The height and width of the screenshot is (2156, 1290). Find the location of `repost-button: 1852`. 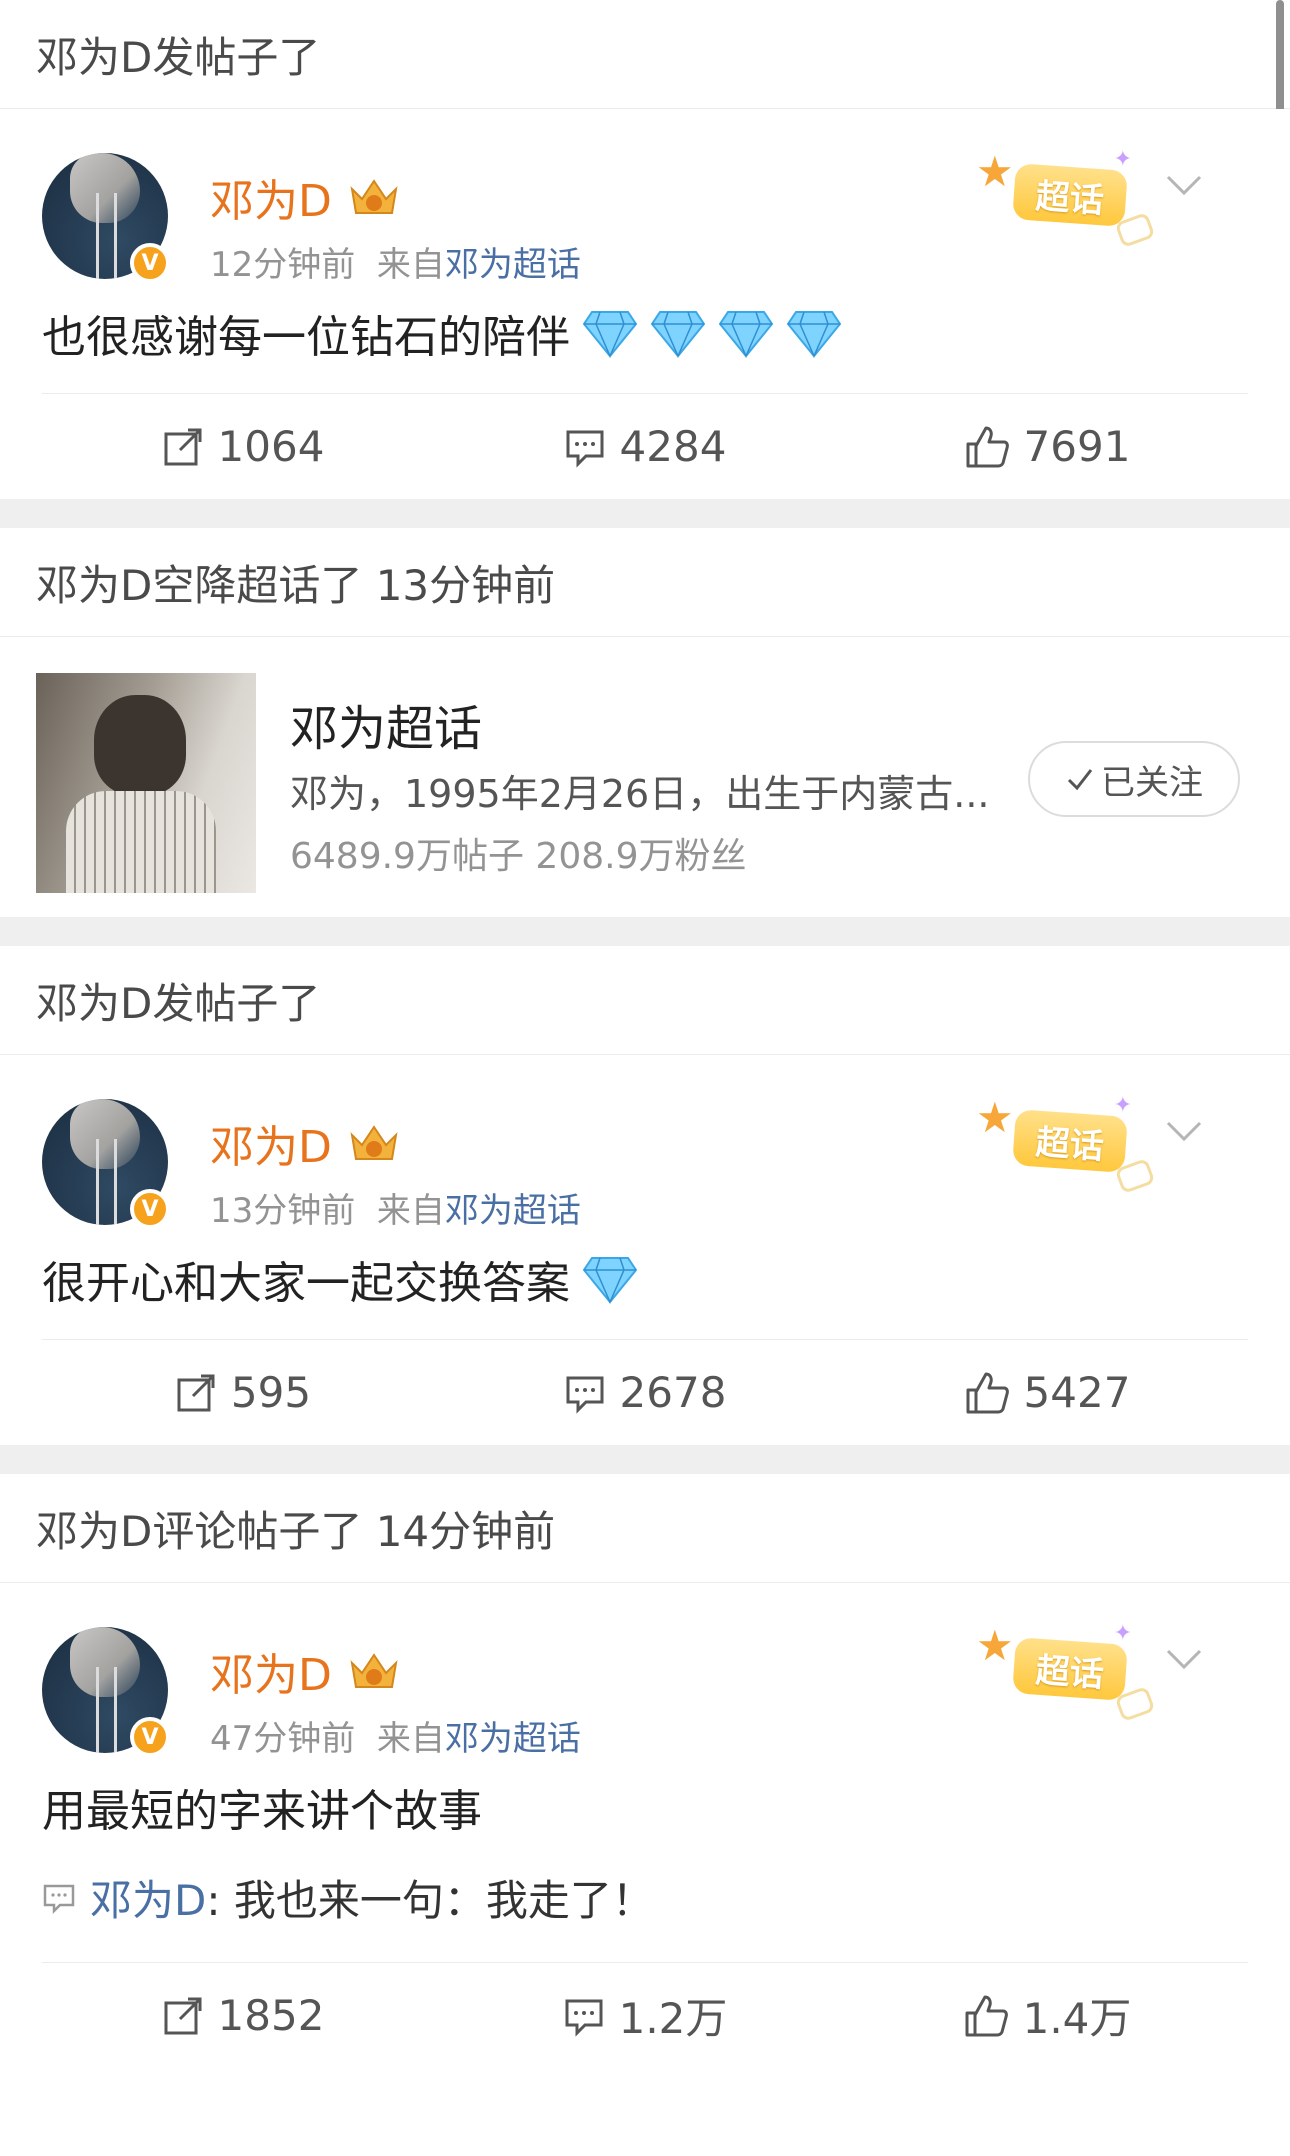

repost-button: 1852 is located at coordinates (243, 2015).